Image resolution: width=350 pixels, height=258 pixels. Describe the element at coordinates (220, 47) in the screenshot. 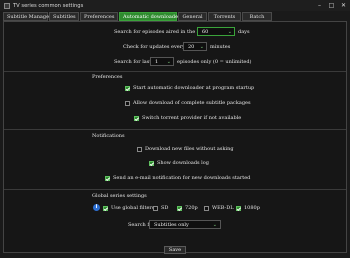

I see `check-unit: minutes` at that location.